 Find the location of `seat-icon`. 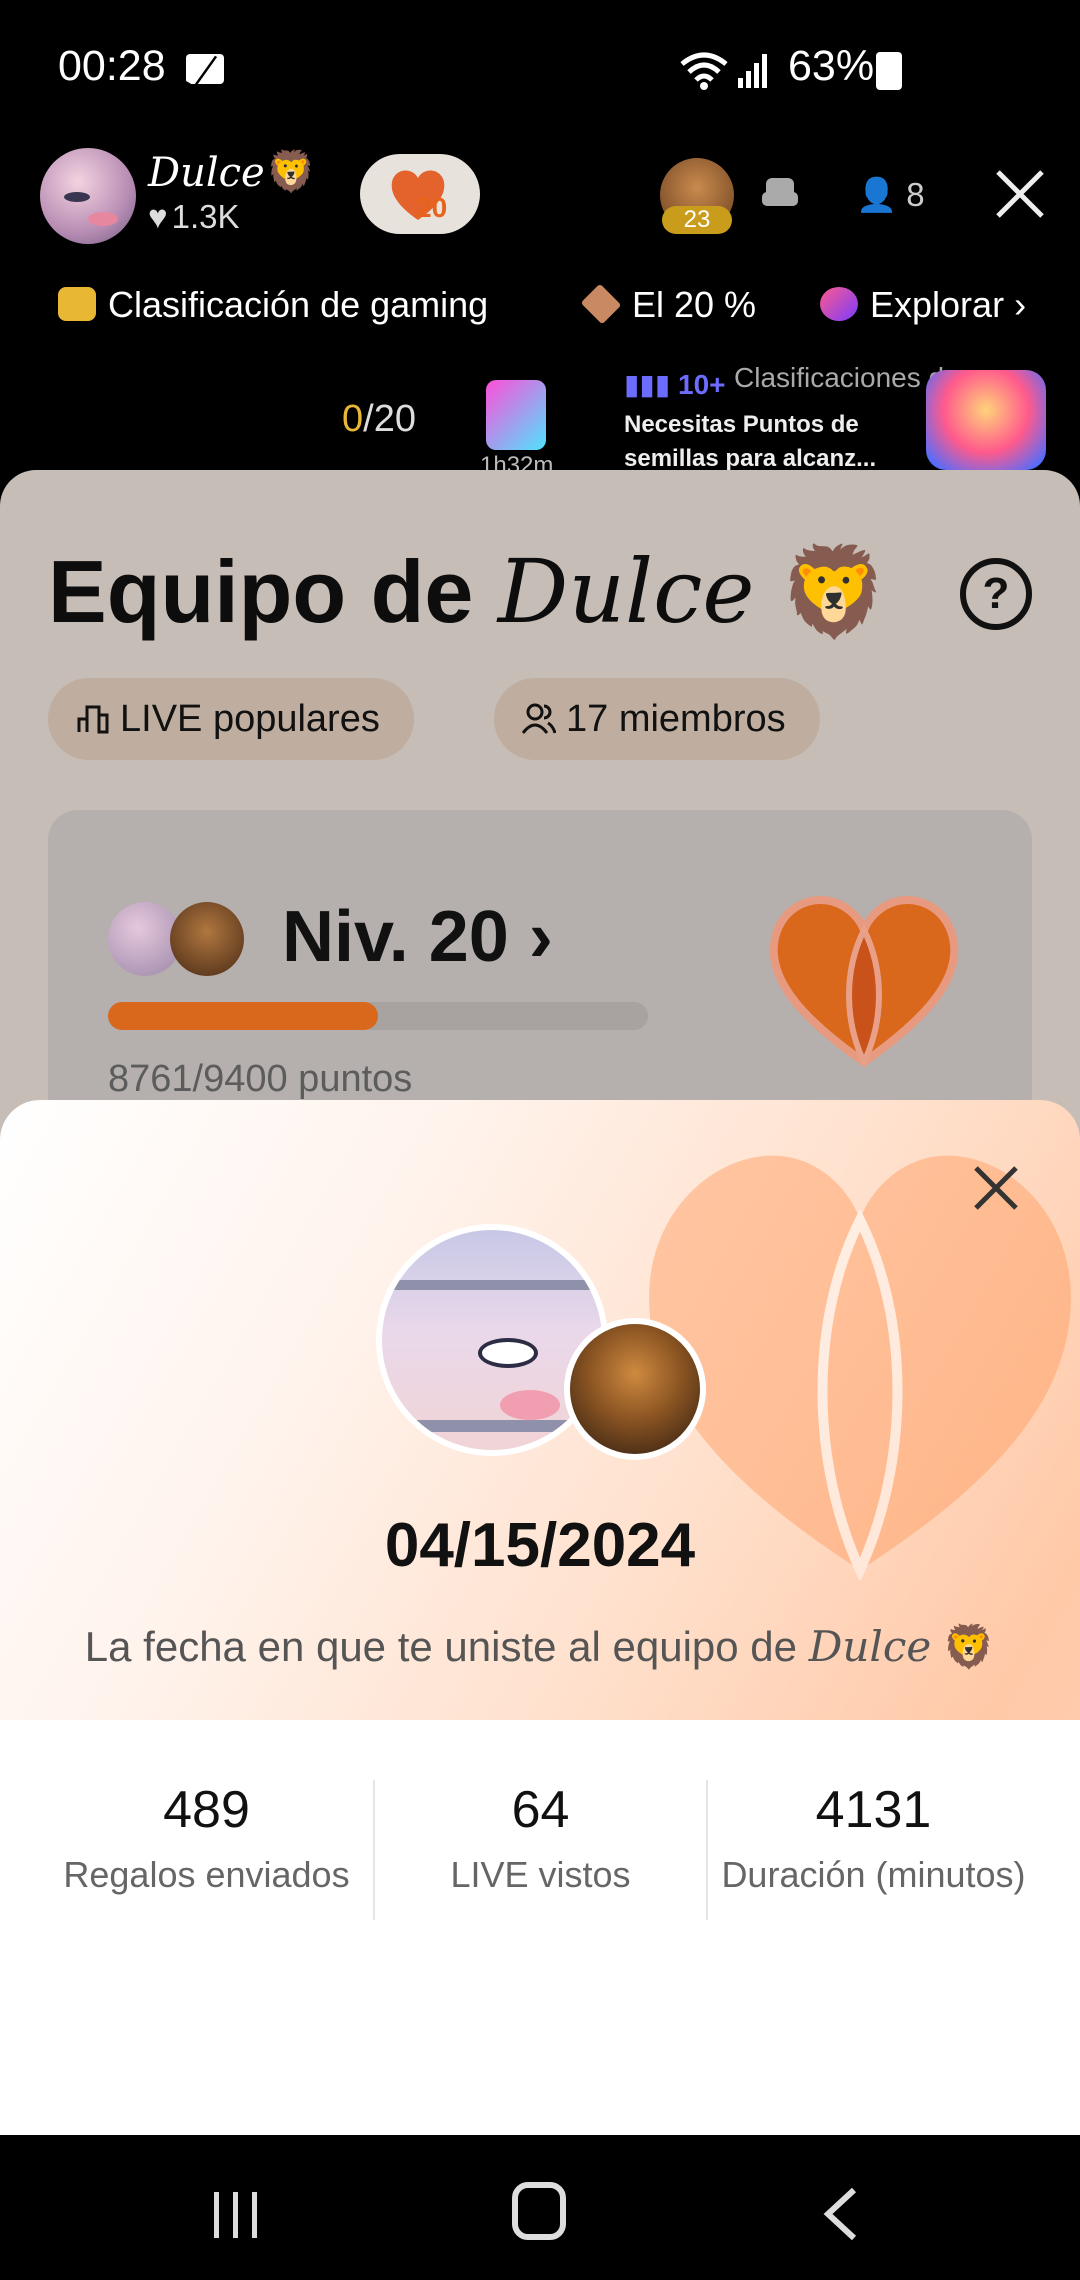

seat-icon is located at coordinates (780, 194).